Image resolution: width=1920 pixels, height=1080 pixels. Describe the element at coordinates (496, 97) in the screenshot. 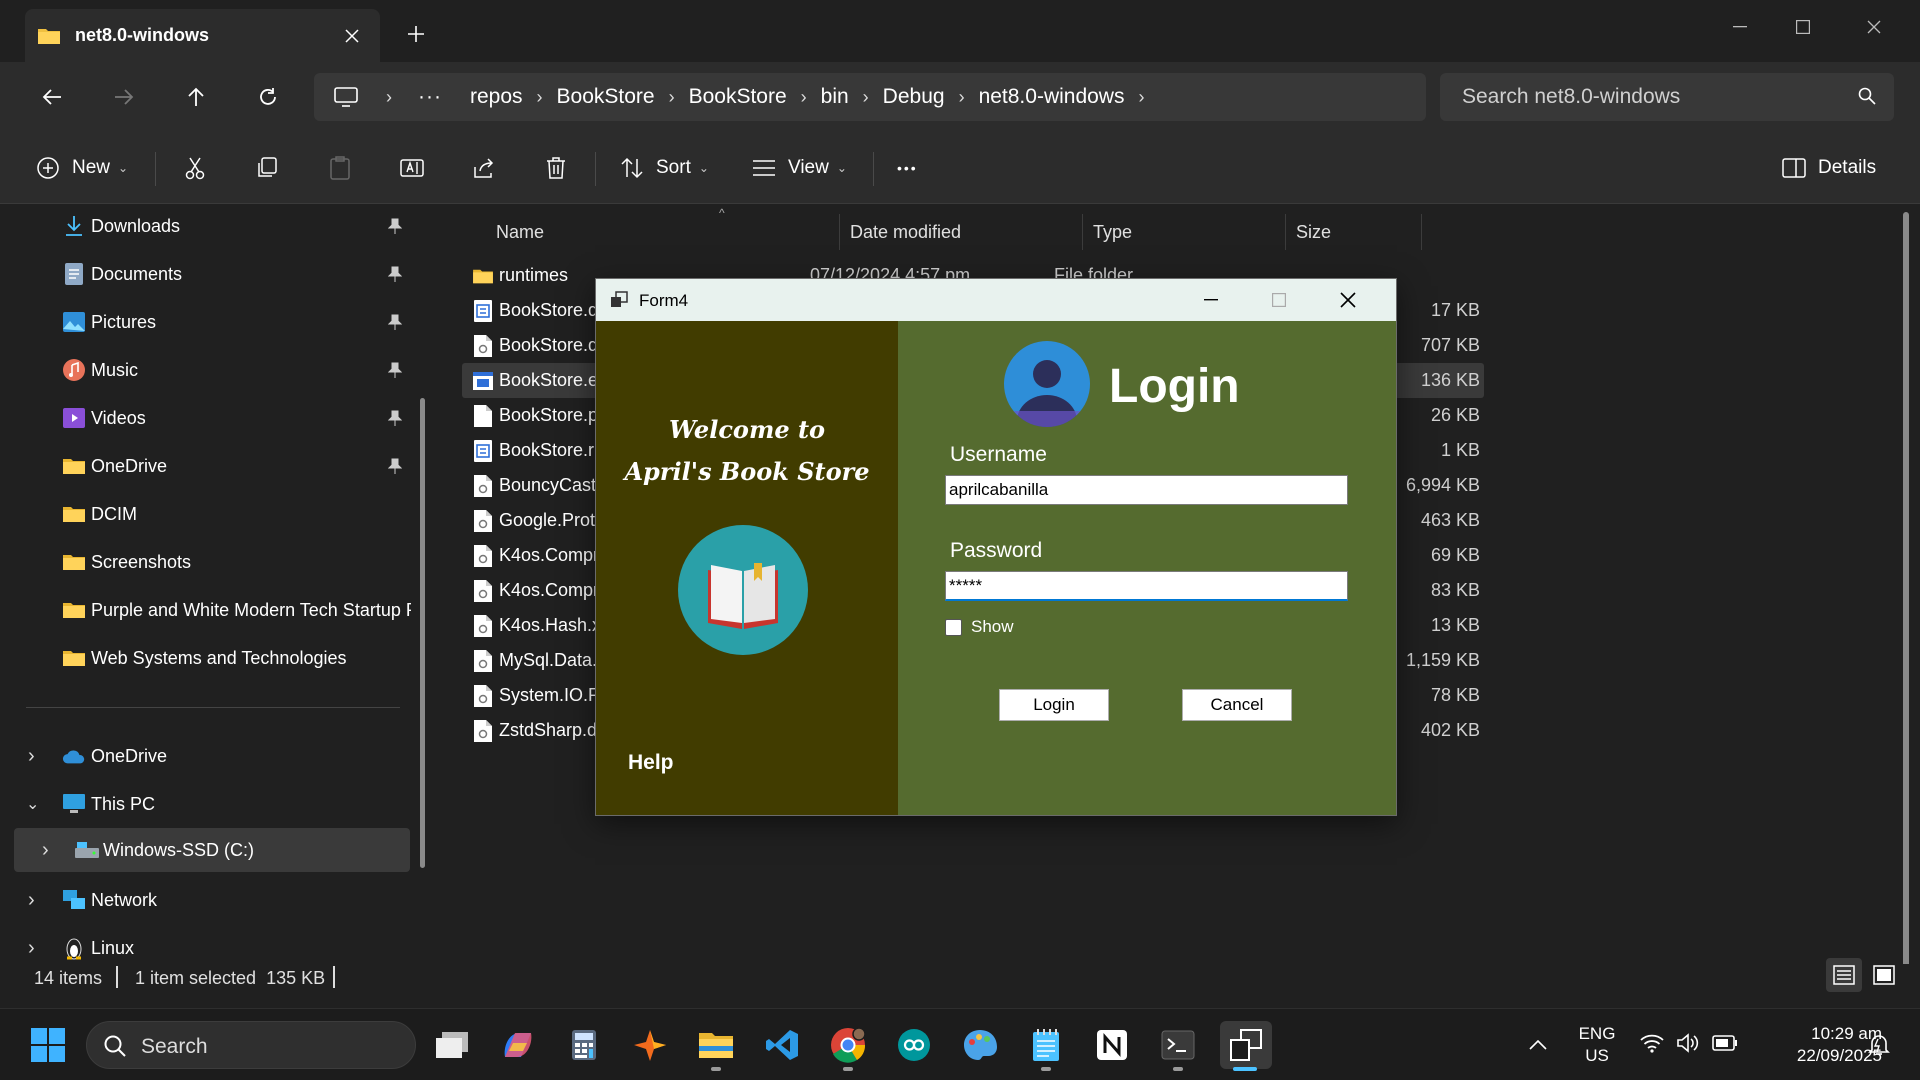

I see `breadcrumb-repos: repos` at that location.